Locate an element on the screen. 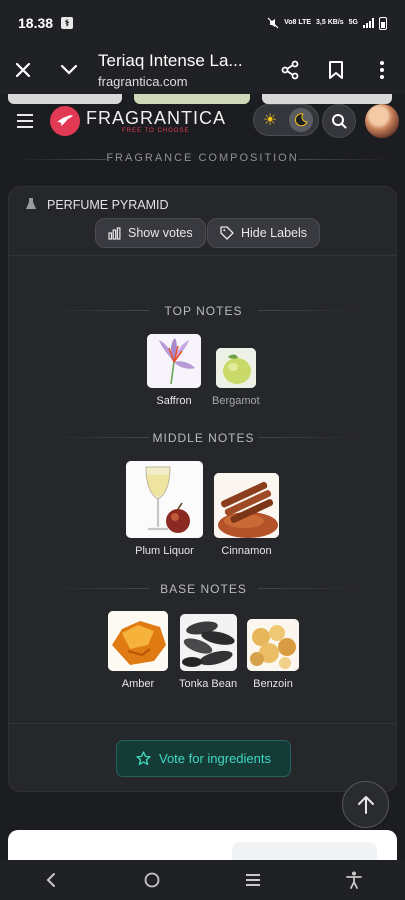  nav-back-button is located at coordinates (51, 880).